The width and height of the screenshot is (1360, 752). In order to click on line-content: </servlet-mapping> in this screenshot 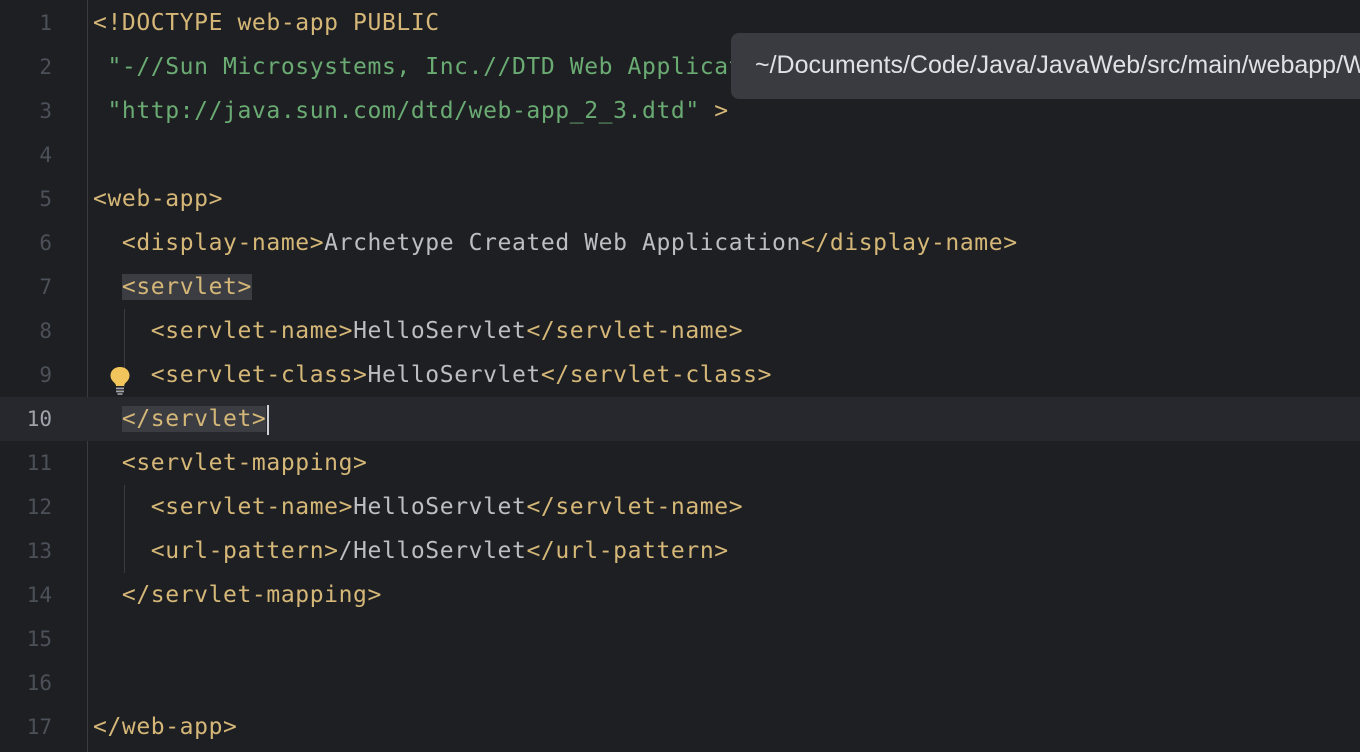, I will do `click(237, 595)`.